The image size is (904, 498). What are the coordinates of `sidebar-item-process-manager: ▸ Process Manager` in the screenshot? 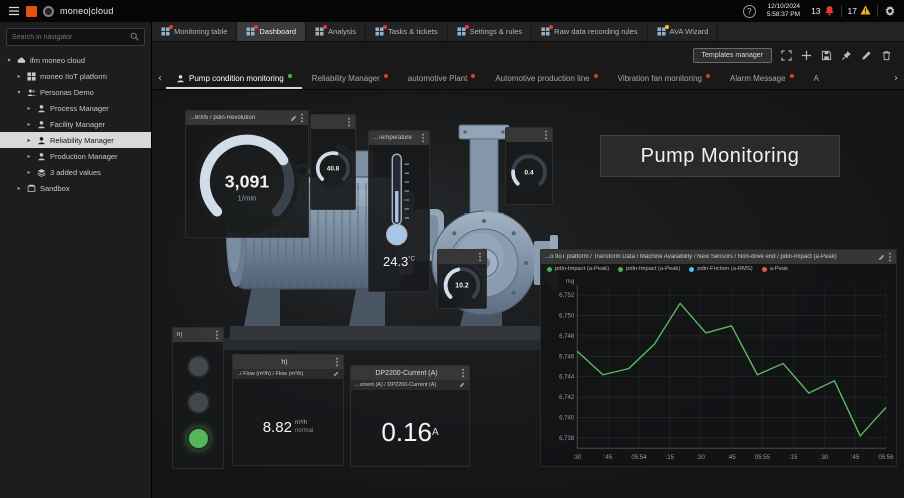 It's located at (75, 108).